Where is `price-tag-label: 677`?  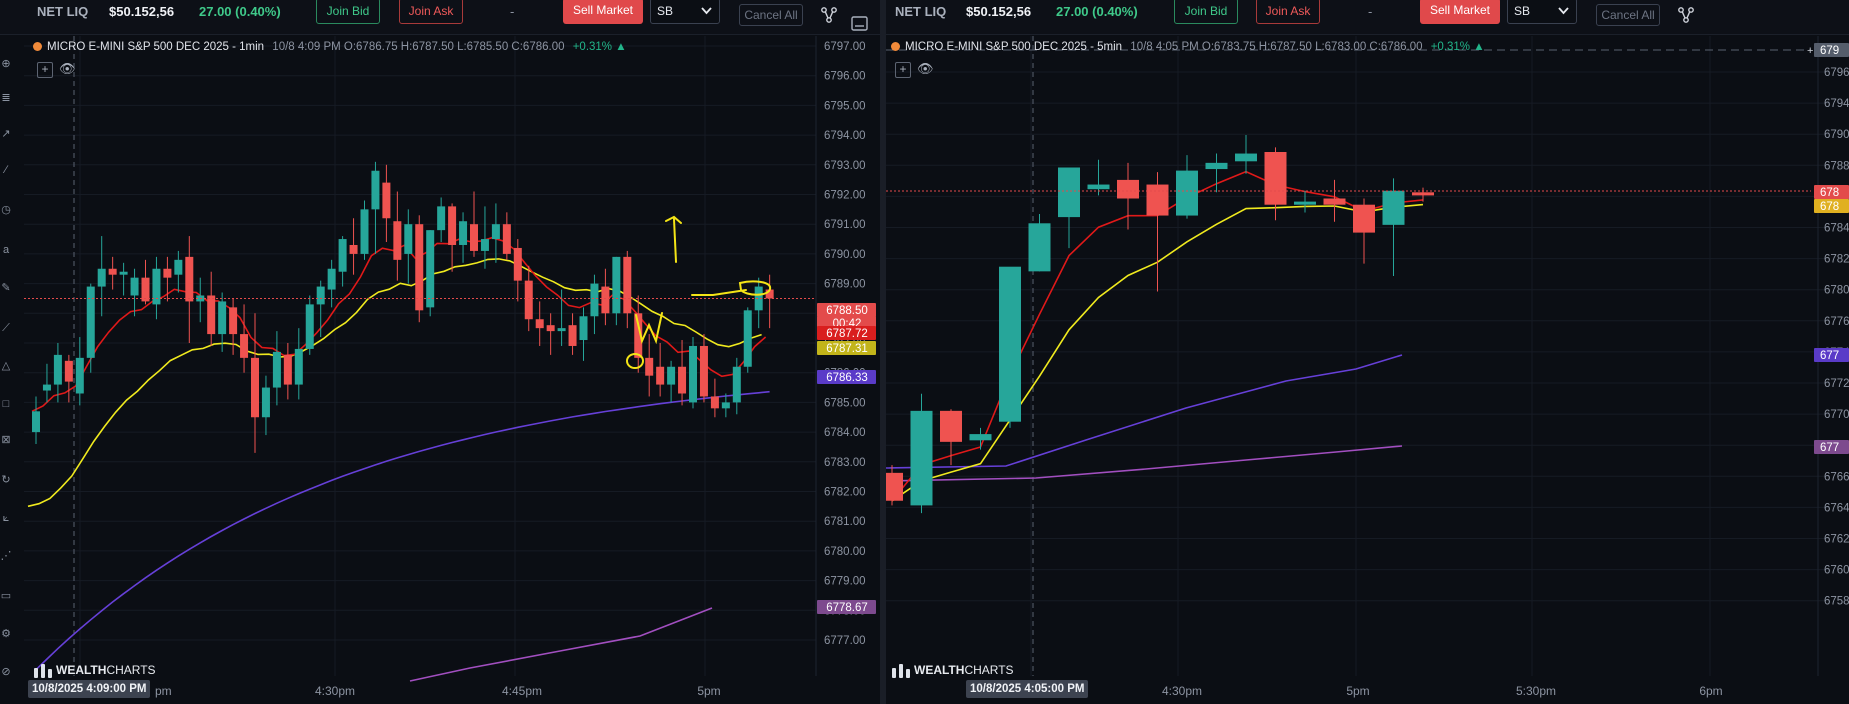
price-tag-label: 677 is located at coordinates (1829, 356).